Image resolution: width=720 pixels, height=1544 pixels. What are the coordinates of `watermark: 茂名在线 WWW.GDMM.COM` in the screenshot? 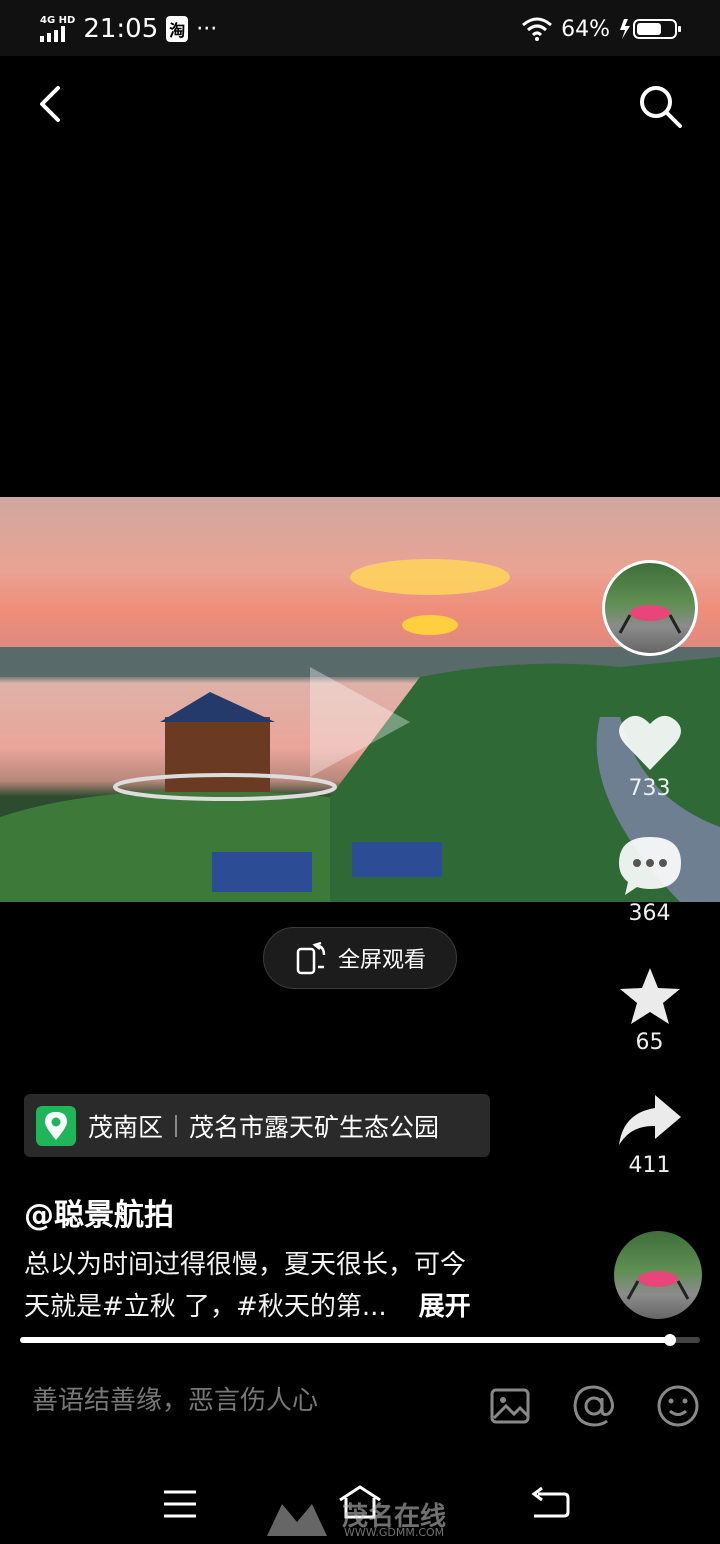 It's located at (367, 1518).